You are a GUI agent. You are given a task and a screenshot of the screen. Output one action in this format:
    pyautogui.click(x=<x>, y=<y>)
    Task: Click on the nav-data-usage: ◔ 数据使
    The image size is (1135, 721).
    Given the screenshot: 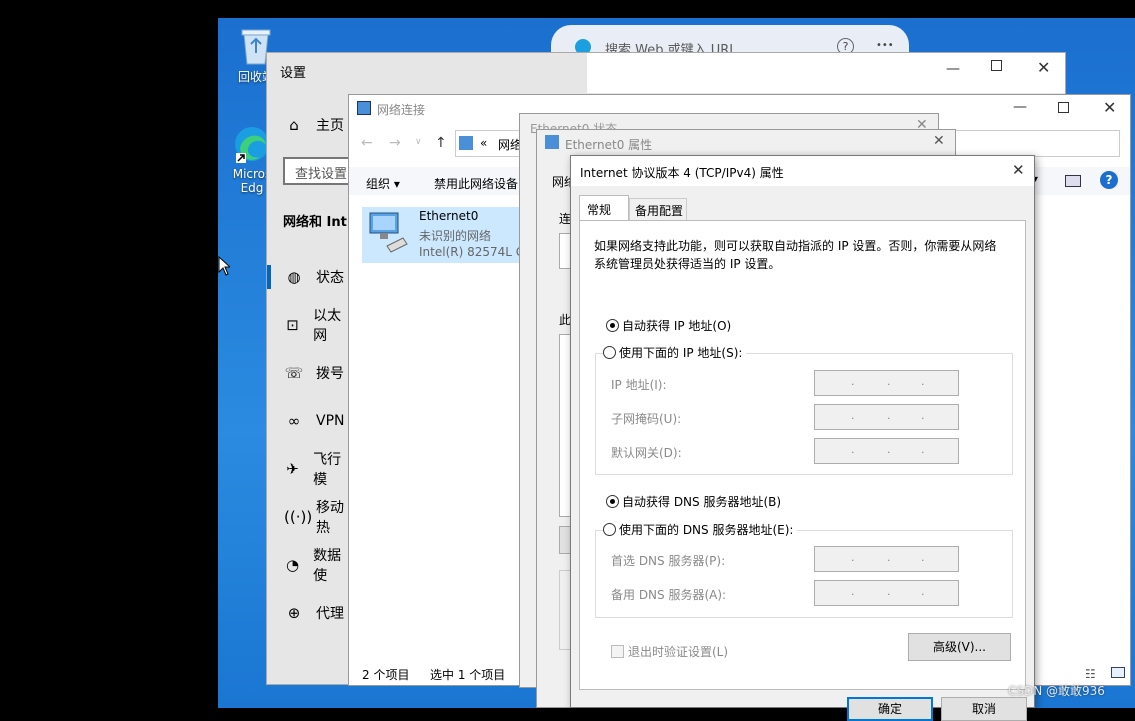 What is the action you would take?
    pyautogui.click(x=308, y=566)
    